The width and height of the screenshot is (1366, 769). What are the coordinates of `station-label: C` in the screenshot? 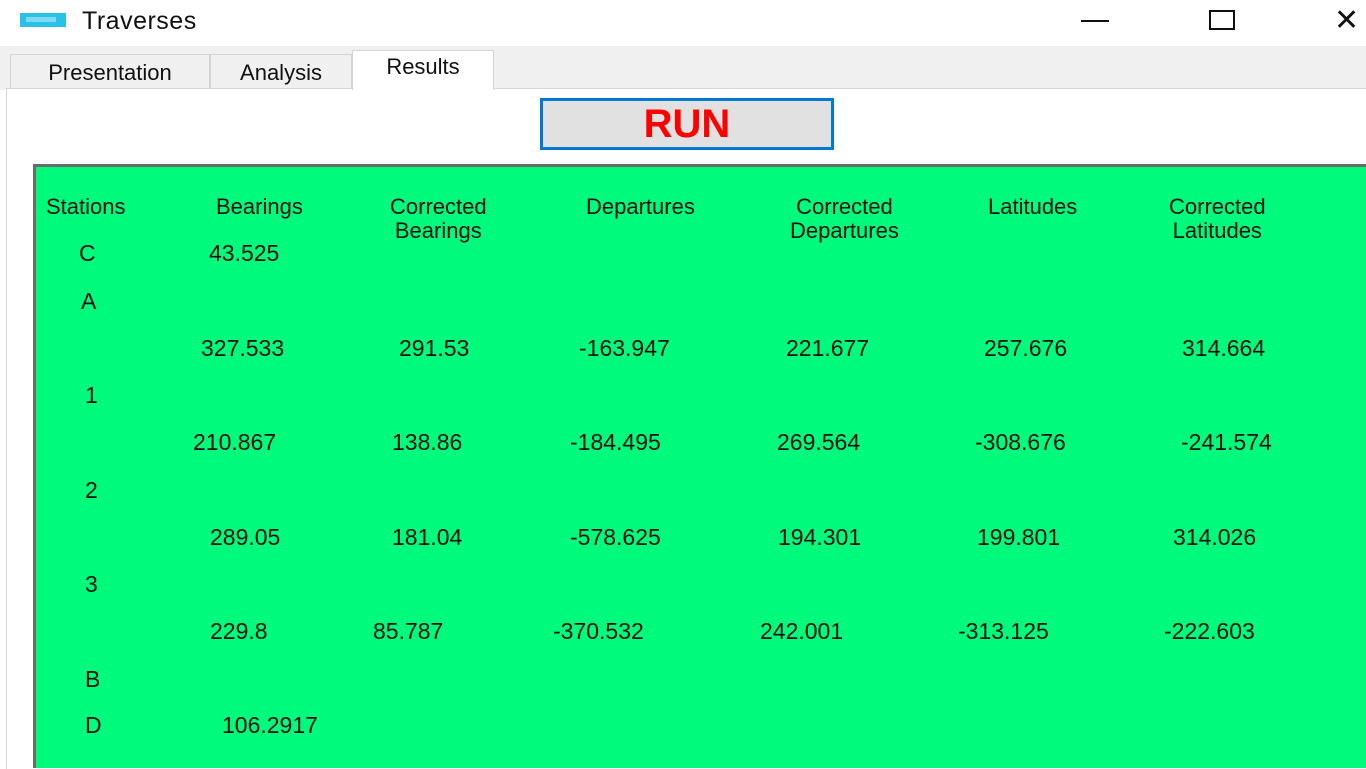 It's located at (87, 253).